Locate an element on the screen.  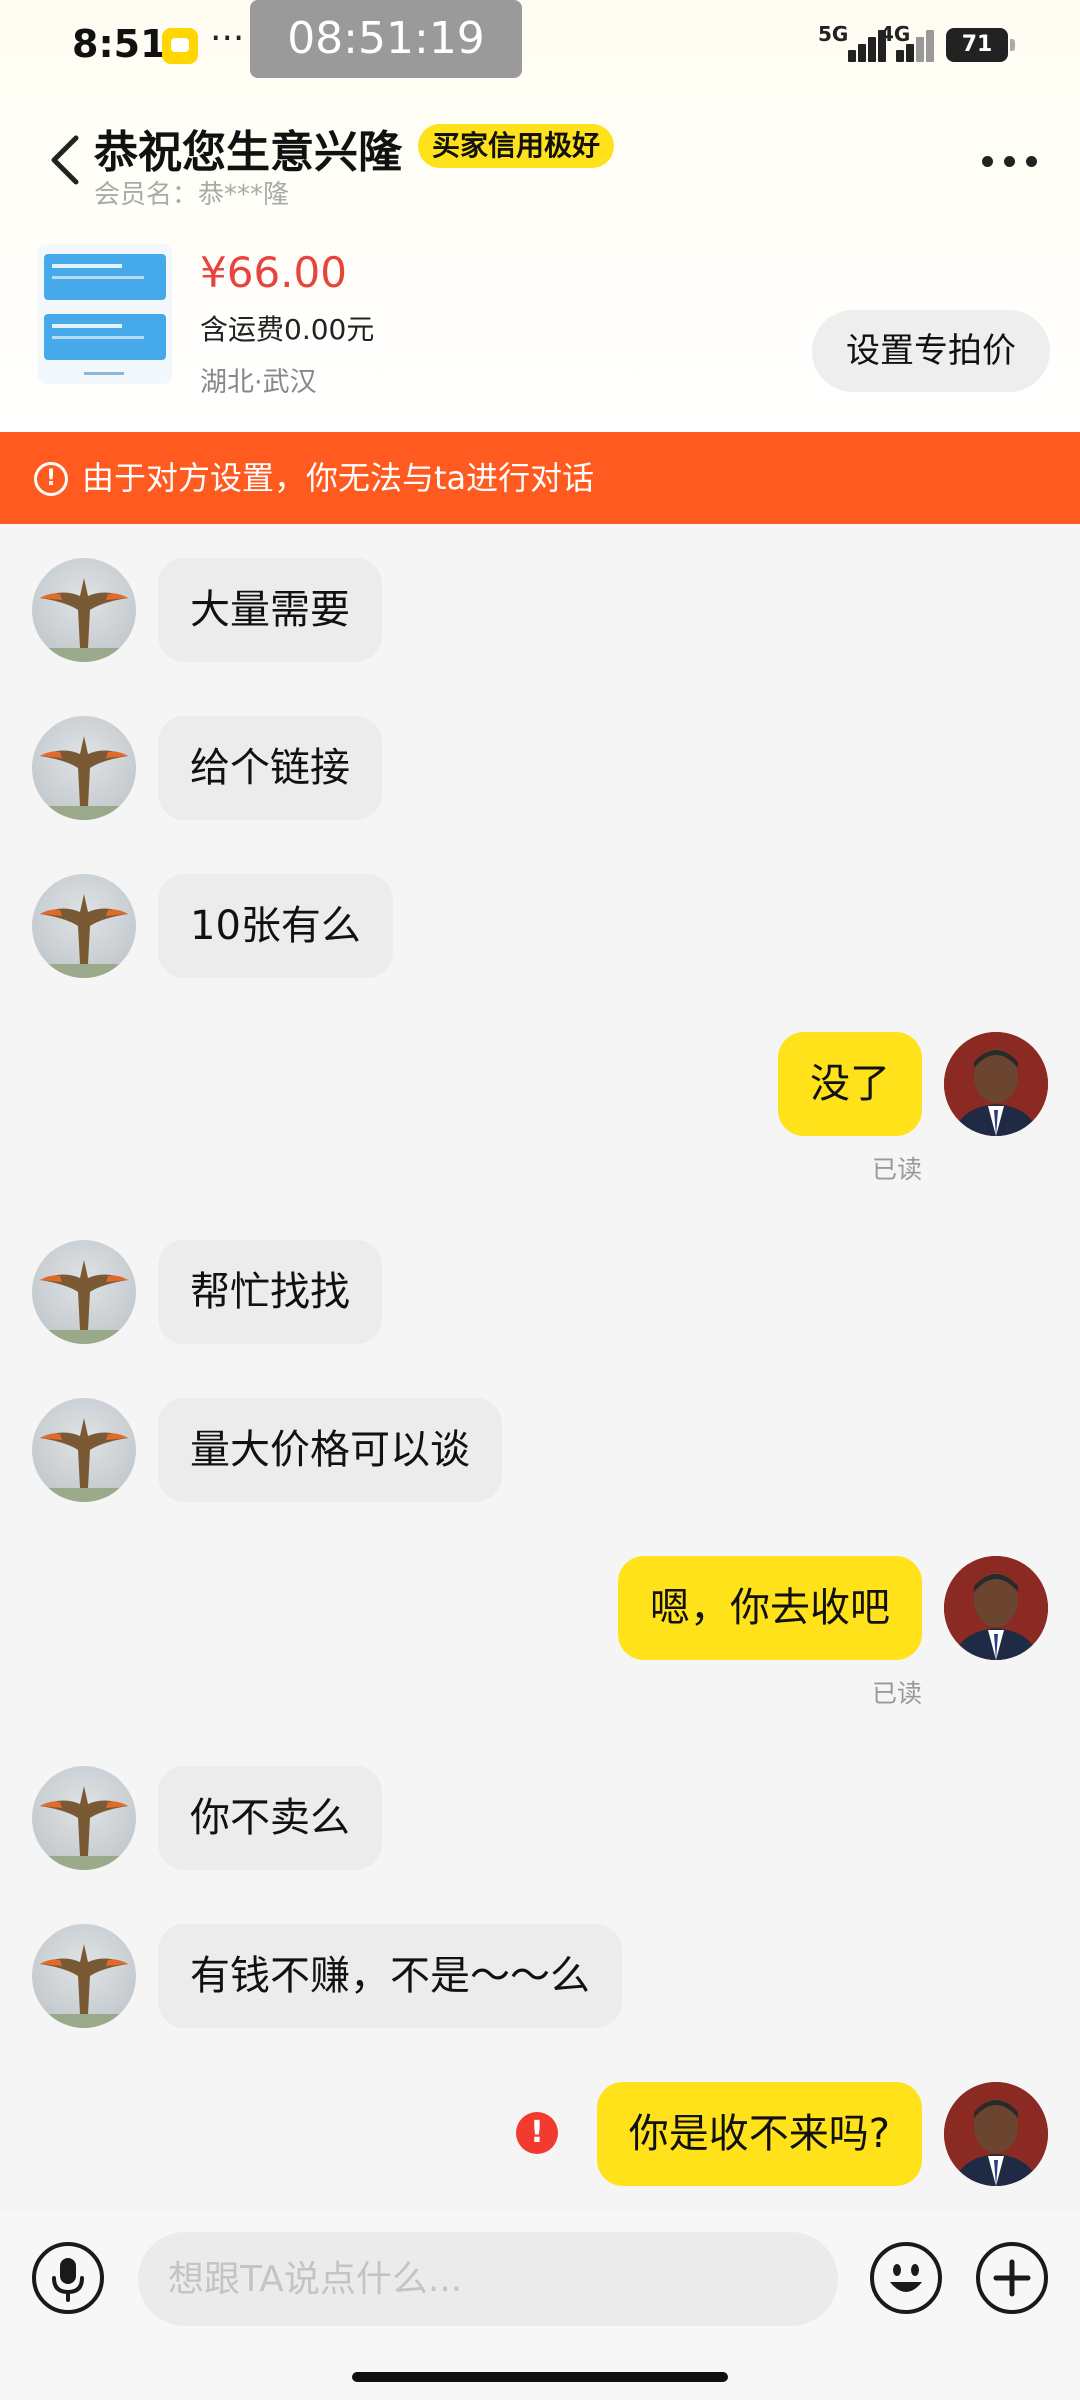
product-thumbnail is located at coordinates (105, 314).